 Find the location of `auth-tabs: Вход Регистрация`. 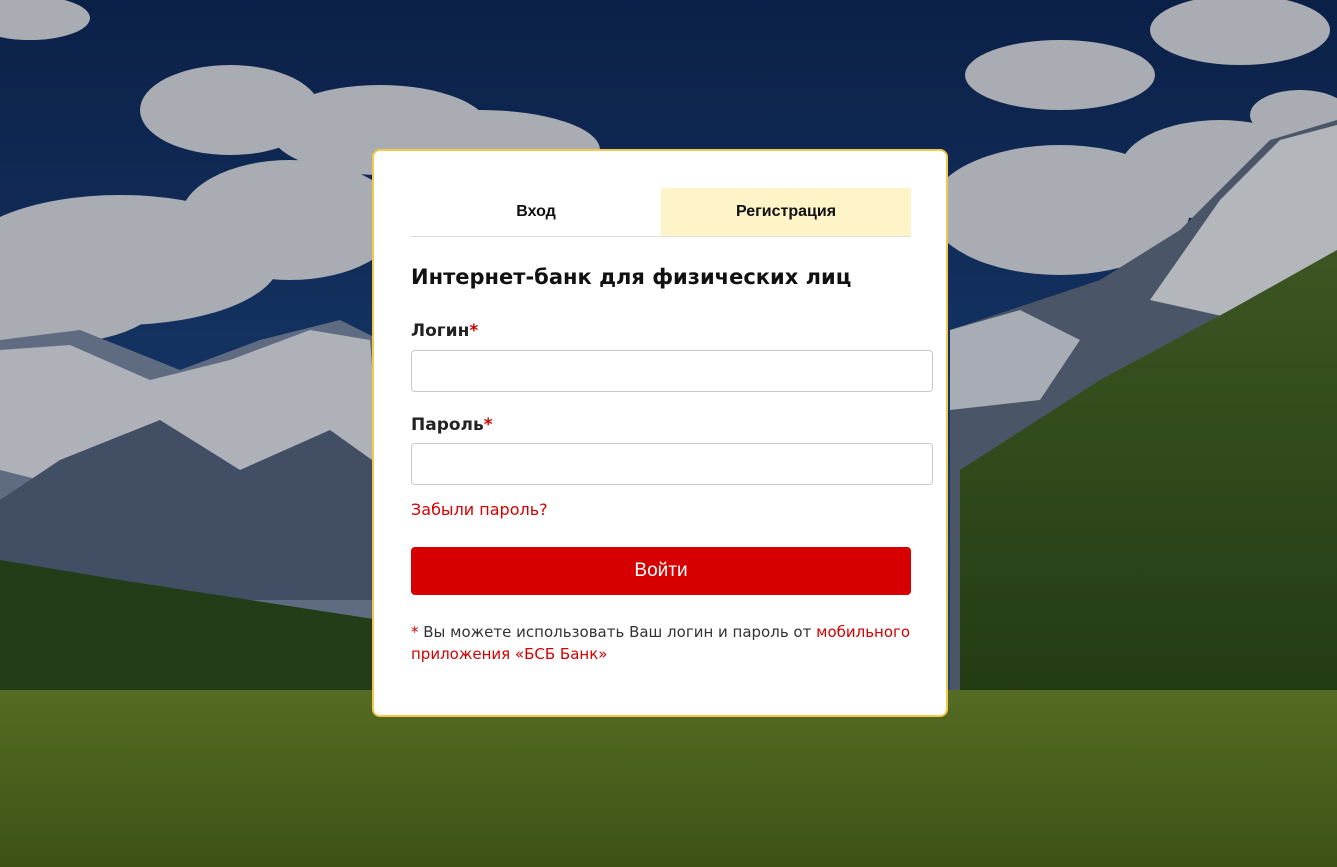

auth-tabs: Вход Регистрация is located at coordinates (661, 212).